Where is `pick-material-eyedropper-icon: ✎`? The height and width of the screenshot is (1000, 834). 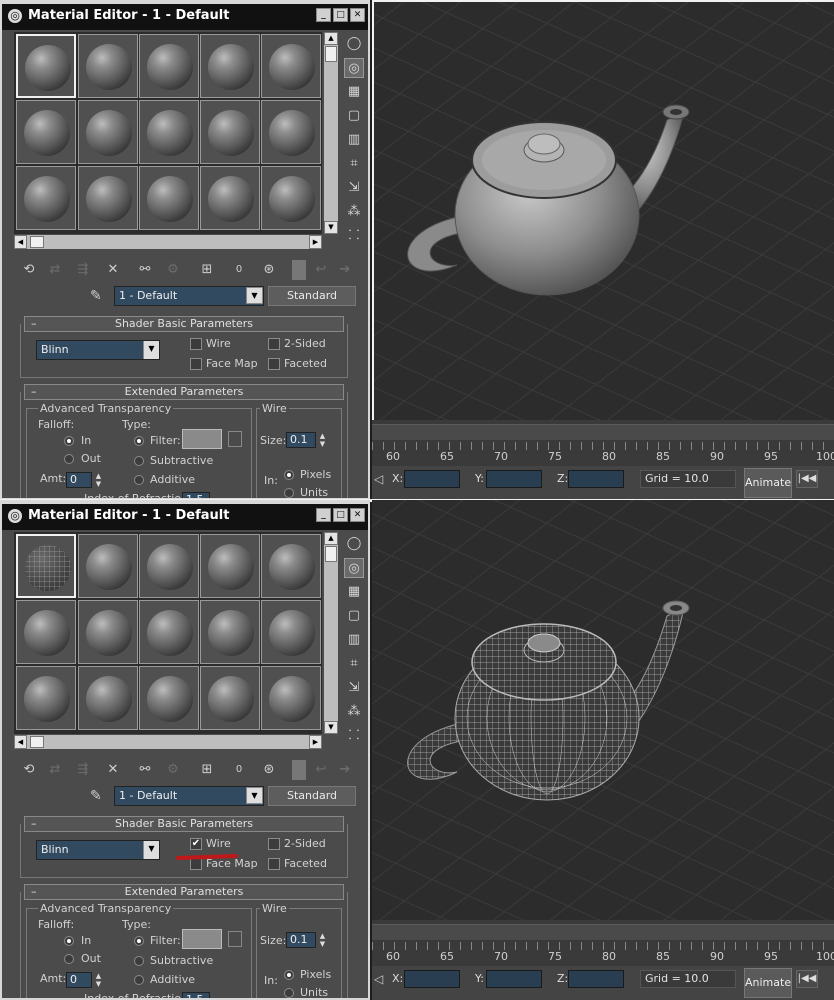 pick-material-eyedropper-icon: ✎ is located at coordinates (96, 796).